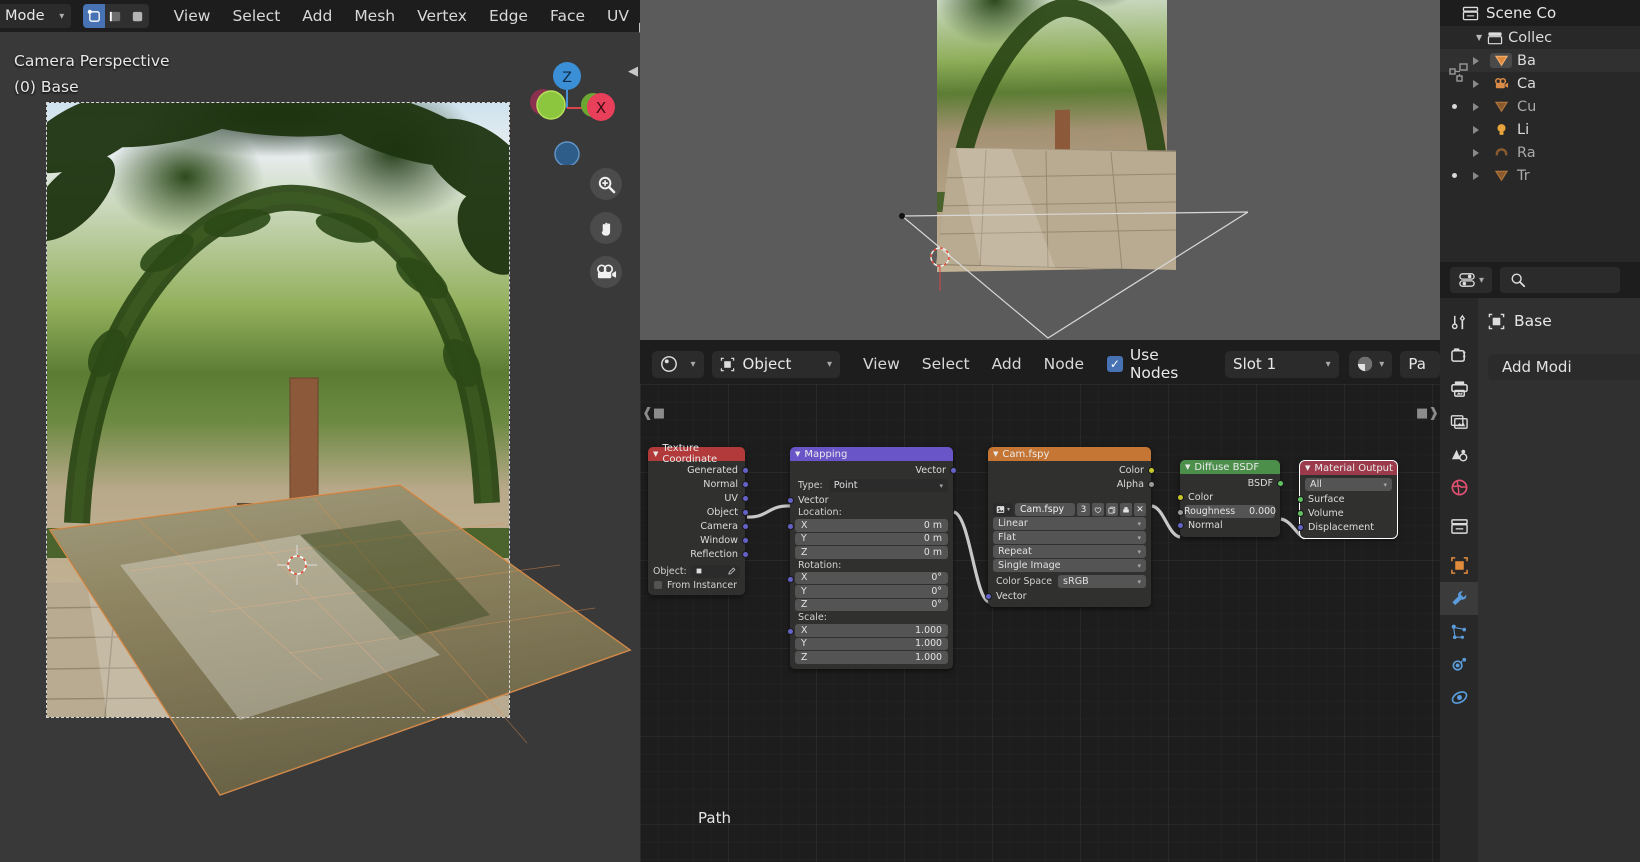 The width and height of the screenshot is (1640, 862). What do you see at coordinates (1180, 525) in the screenshot?
I see `input-socket-normal` at bounding box center [1180, 525].